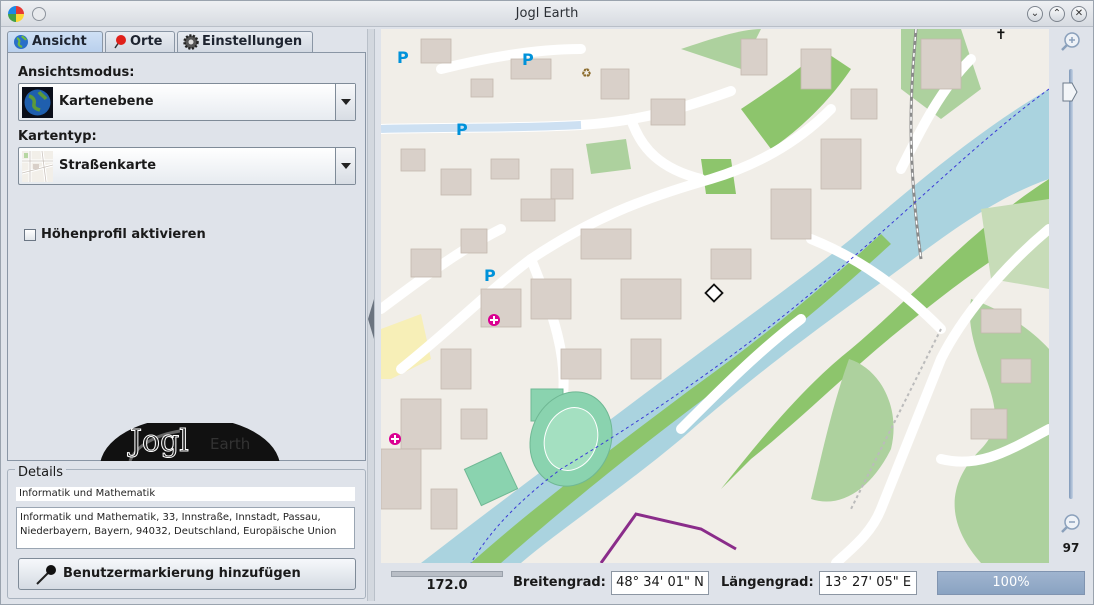  I want to click on view-mode-select: Kartenebene, so click(187, 102).